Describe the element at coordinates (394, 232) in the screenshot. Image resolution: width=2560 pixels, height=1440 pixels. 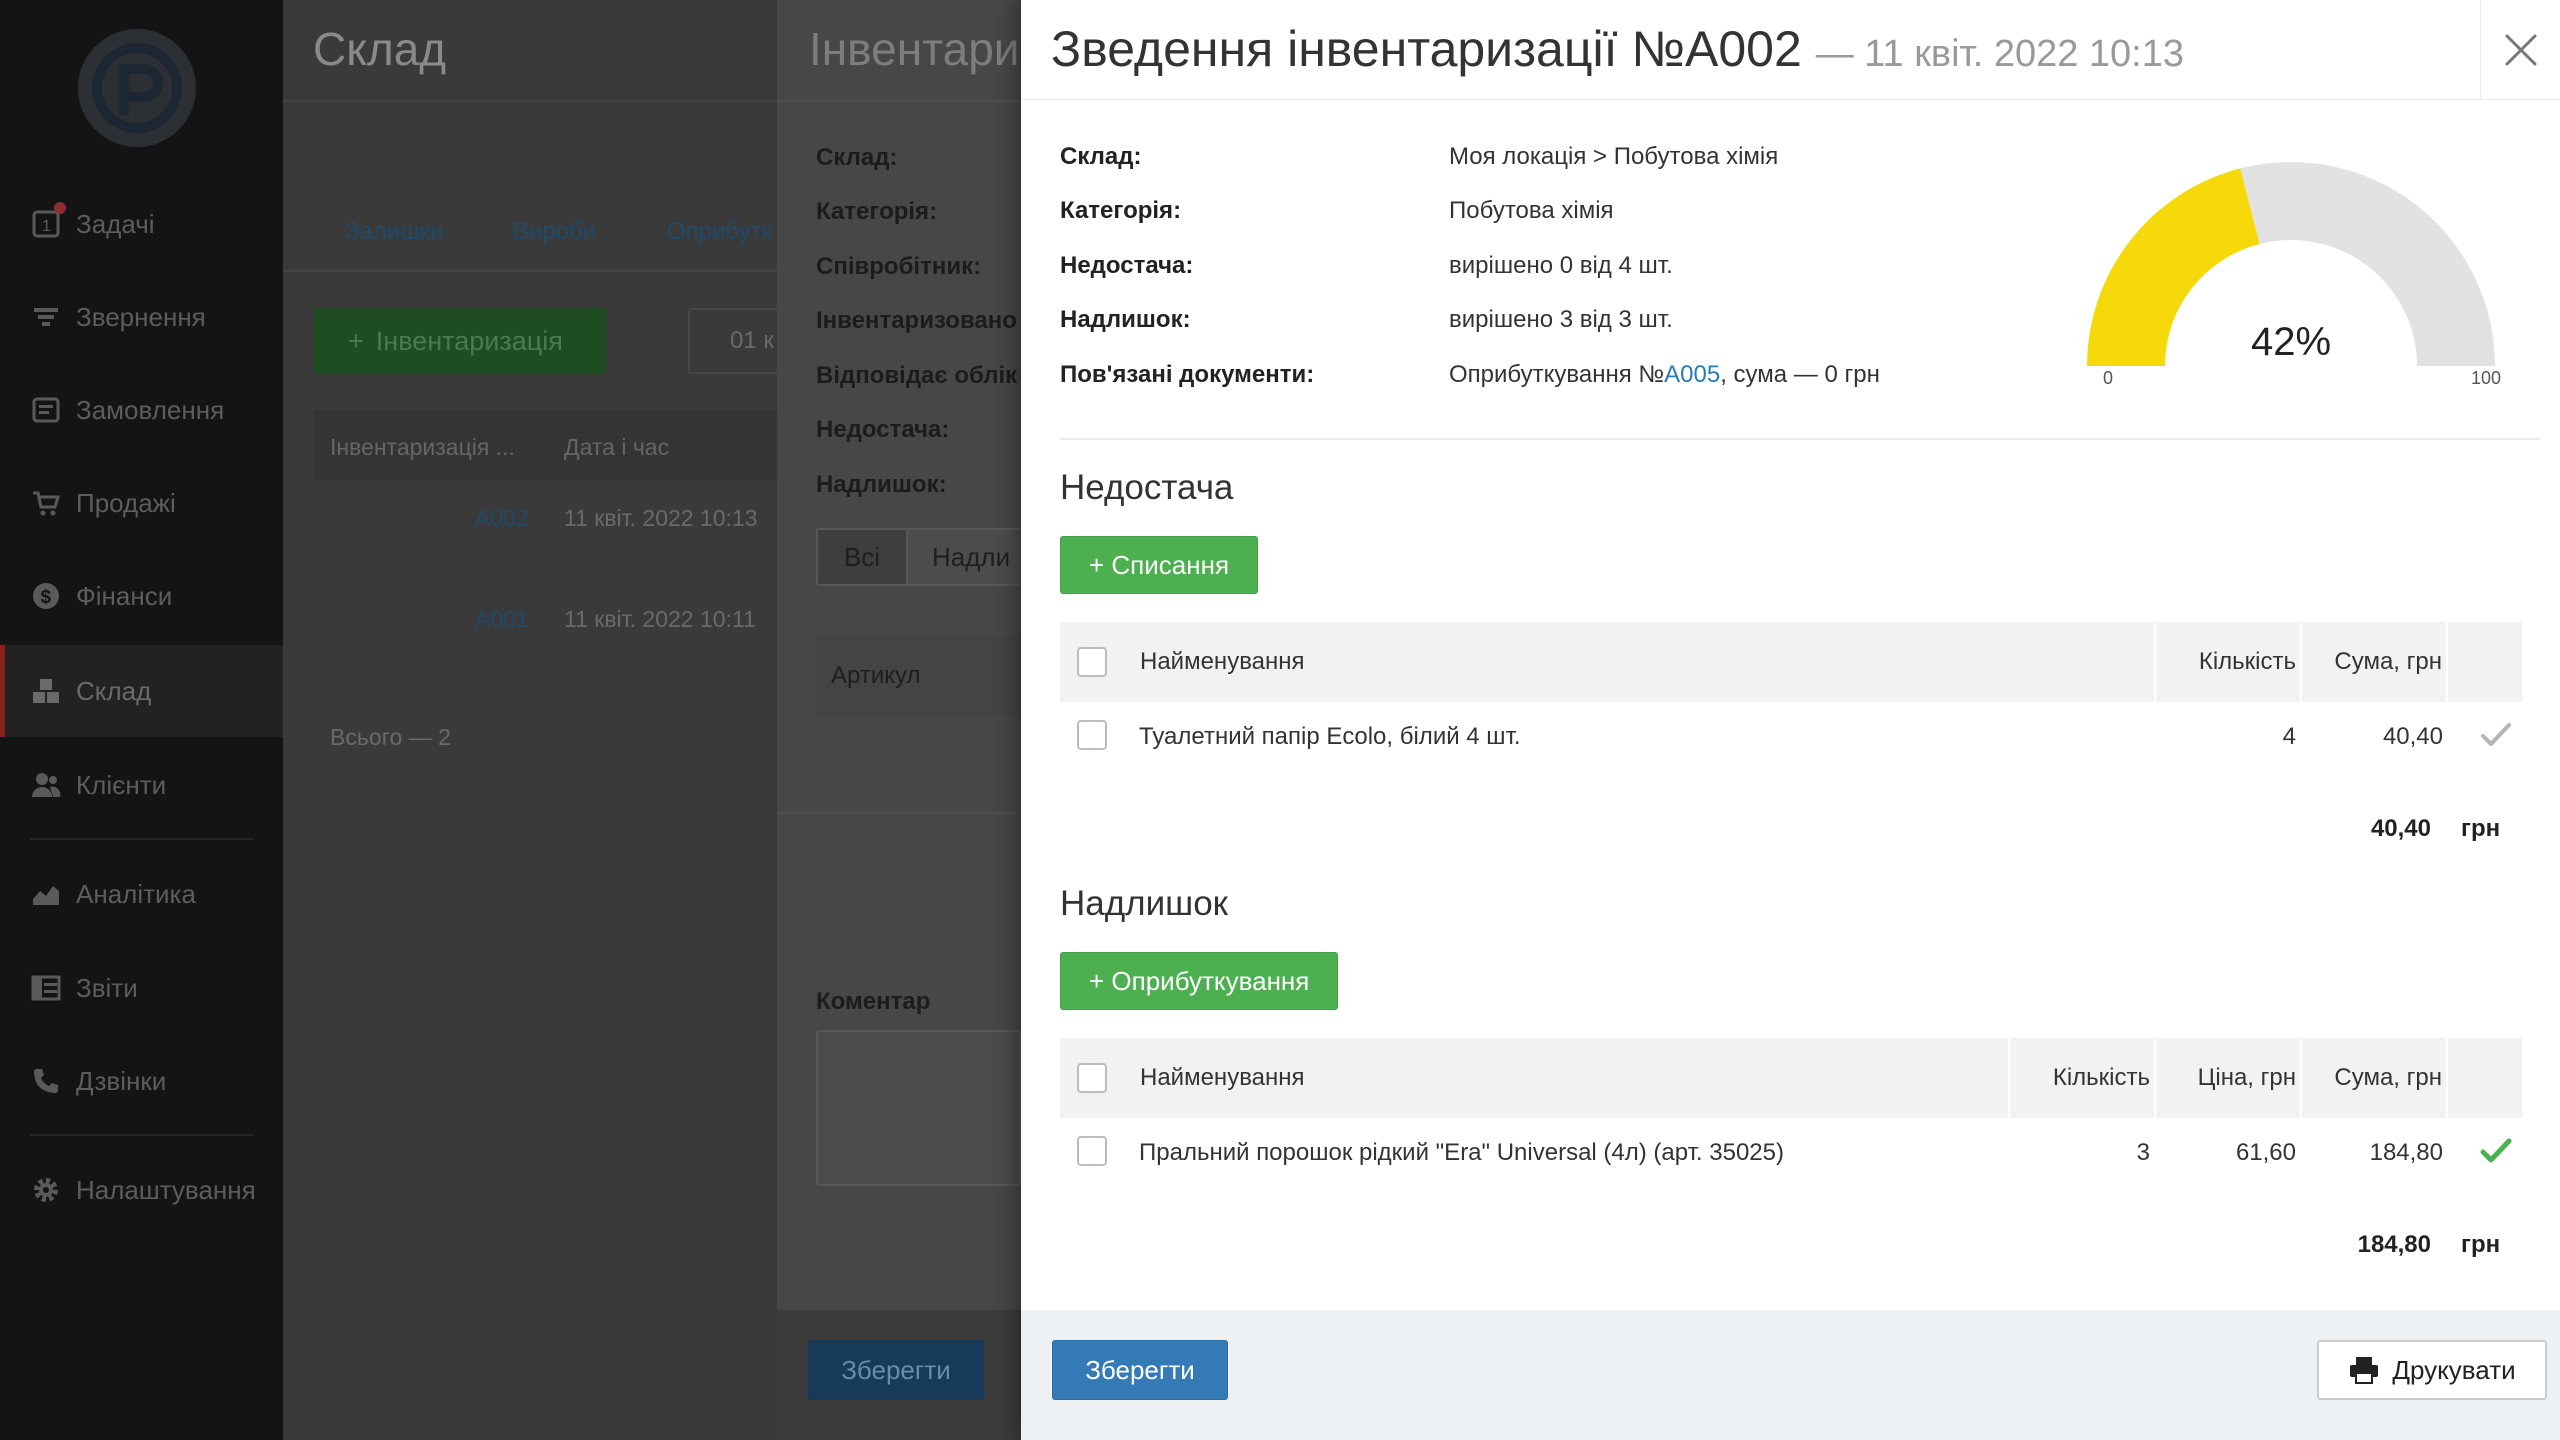
I see `tab-stock: Залишки` at that location.